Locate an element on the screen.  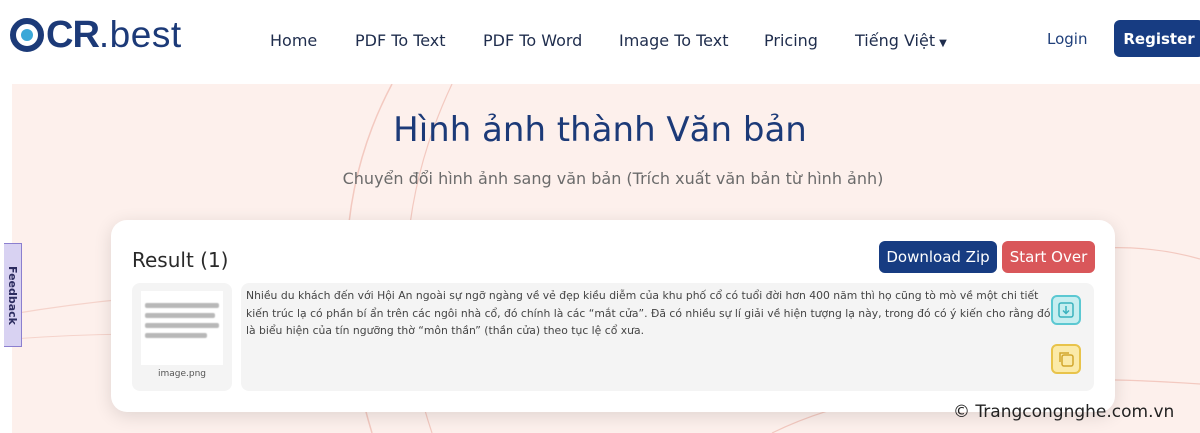
logo-wordmark: CR is located at coordinates (55, 35).